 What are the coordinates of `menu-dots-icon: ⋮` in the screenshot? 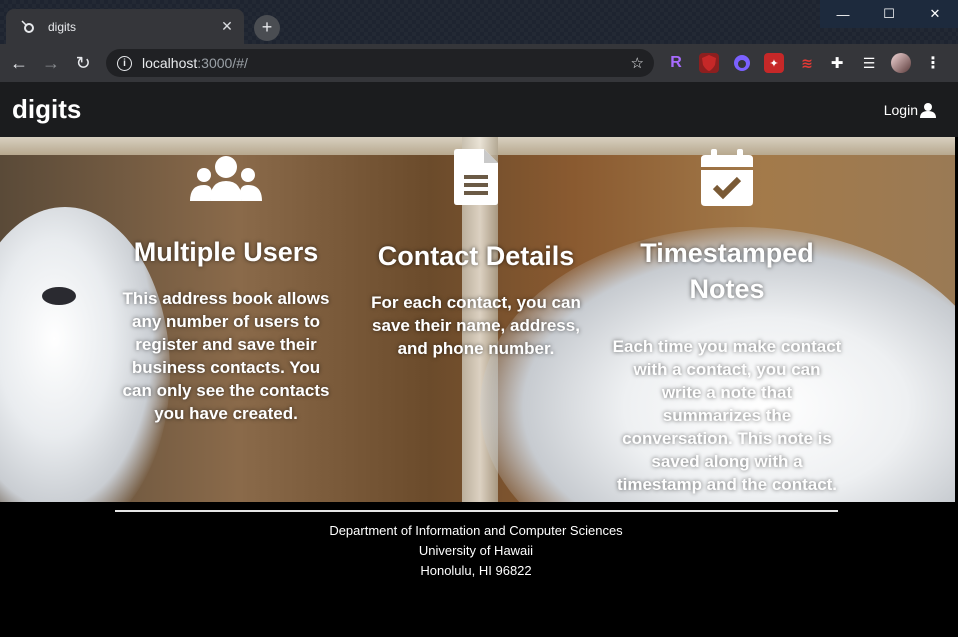 It's located at (933, 63).